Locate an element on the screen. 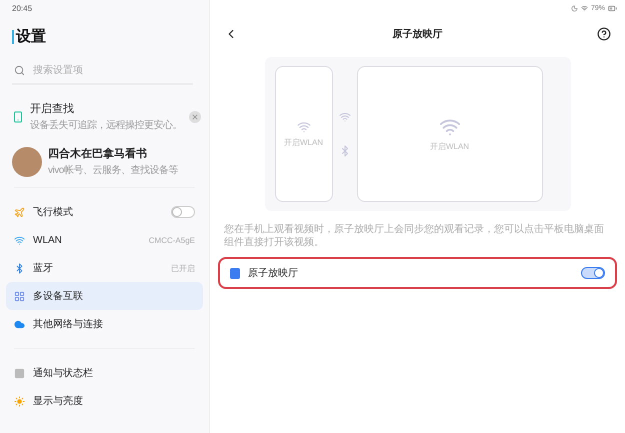 The height and width of the screenshot is (433, 625). tablet-wlan-label: 开启WLAN is located at coordinates (450, 146).